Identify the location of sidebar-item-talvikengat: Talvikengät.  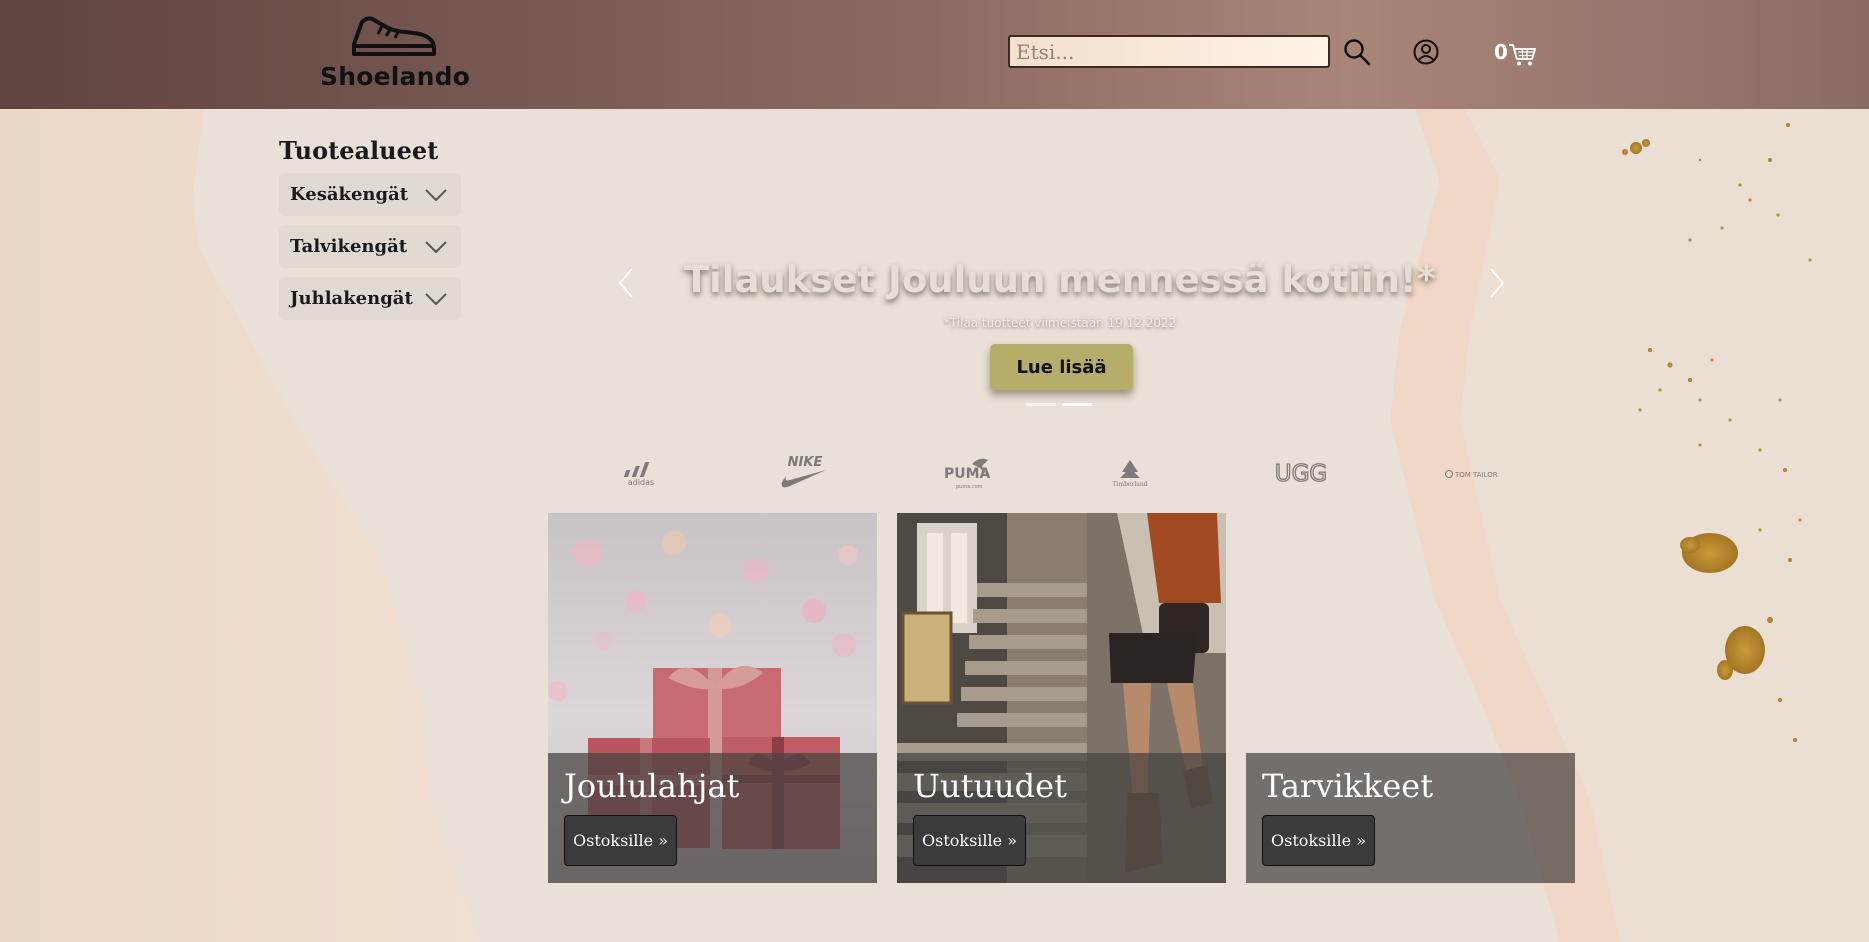
(370, 246).